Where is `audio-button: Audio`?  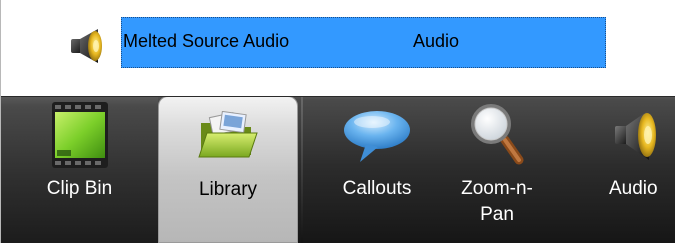 audio-button: Audio is located at coordinates (636, 169).